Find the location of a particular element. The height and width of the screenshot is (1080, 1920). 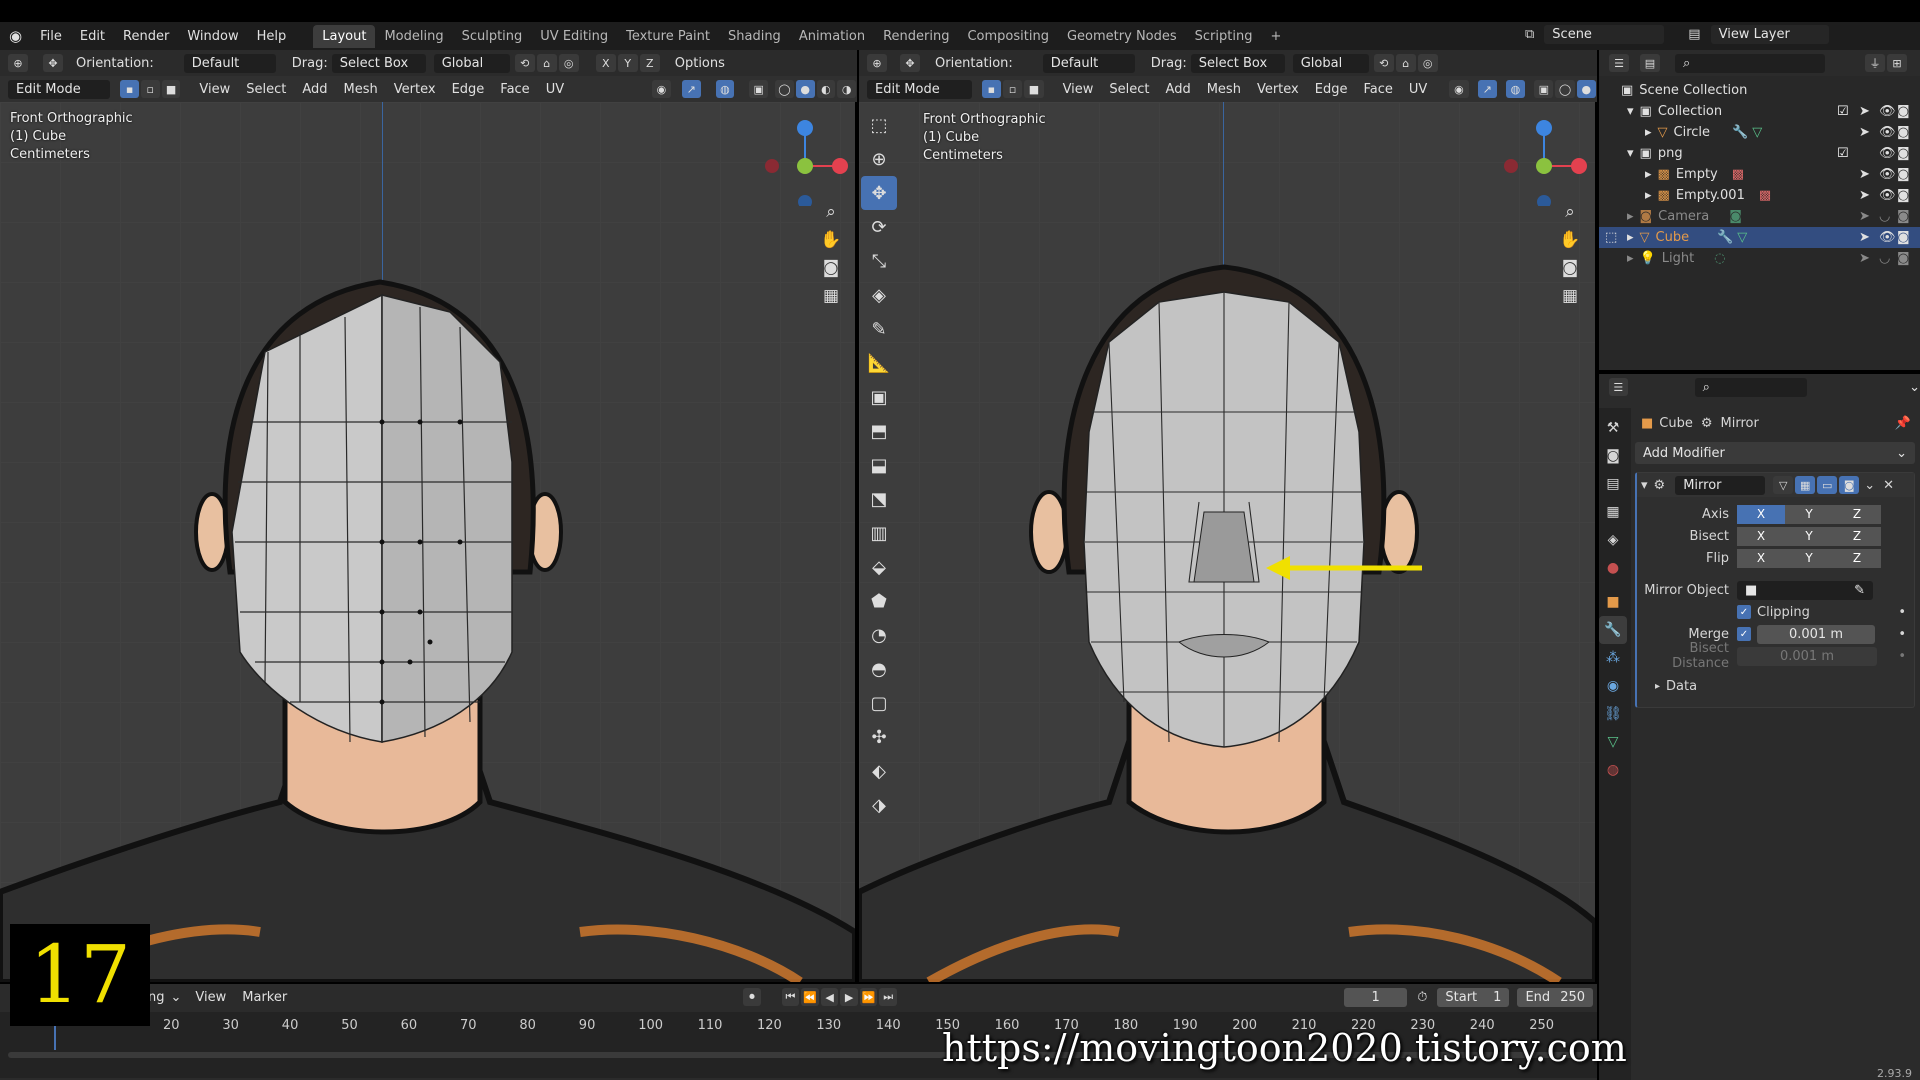

orientation-dropdown-right: Default is located at coordinates (1088, 63).